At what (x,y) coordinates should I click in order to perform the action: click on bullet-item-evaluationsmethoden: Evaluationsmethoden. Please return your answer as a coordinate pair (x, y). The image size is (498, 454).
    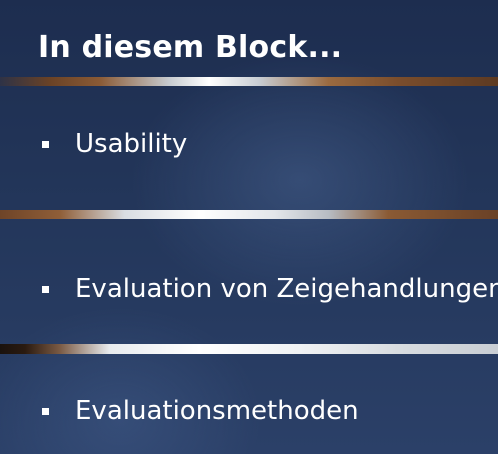
    Looking at the image, I should click on (200, 411).